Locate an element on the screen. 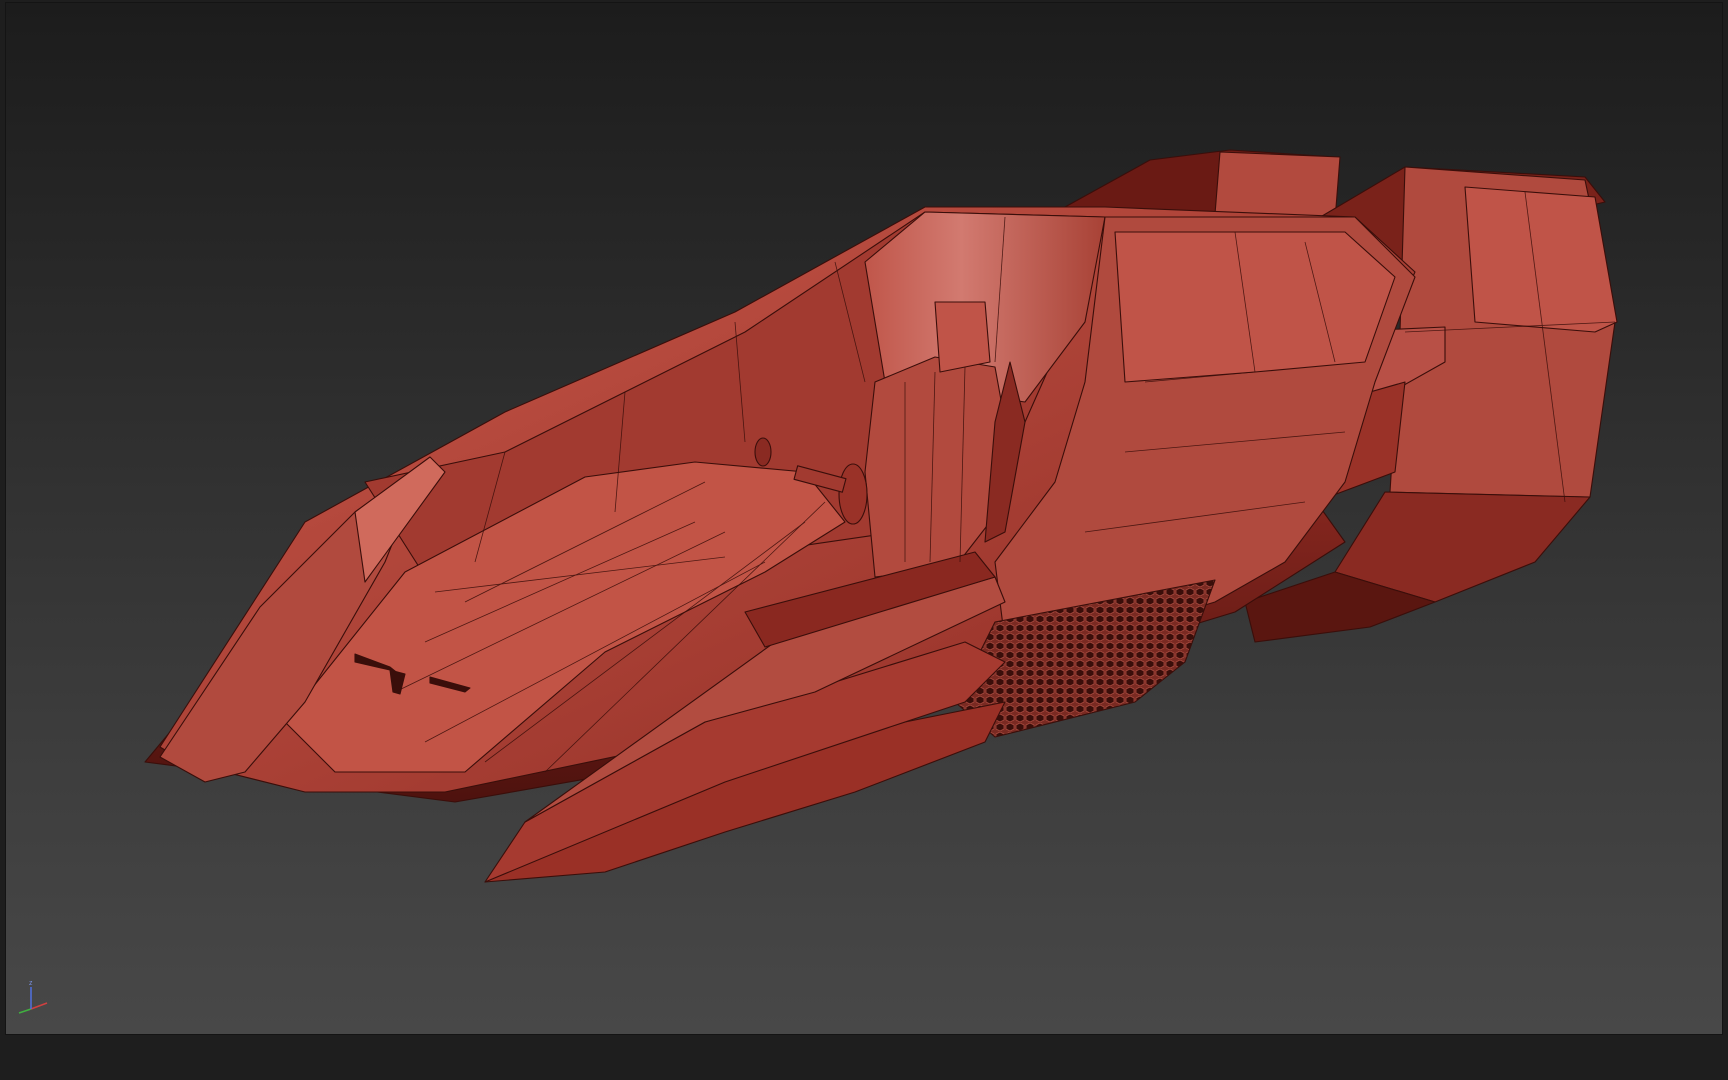  x-axis-line is located at coordinates (39, 1006).